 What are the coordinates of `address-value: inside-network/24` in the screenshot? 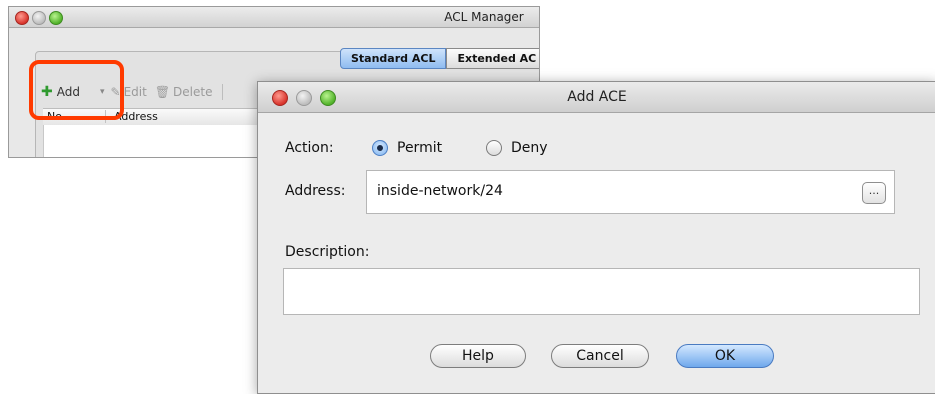 It's located at (440, 191).